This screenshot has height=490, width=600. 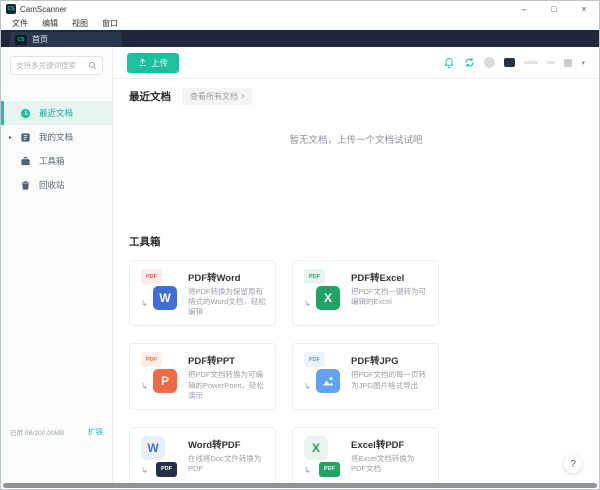 What do you see at coordinates (225, 463) in the screenshot?
I see `tool-card-desc: 在线将Doc文件转换为PDF` at bounding box center [225, 463].